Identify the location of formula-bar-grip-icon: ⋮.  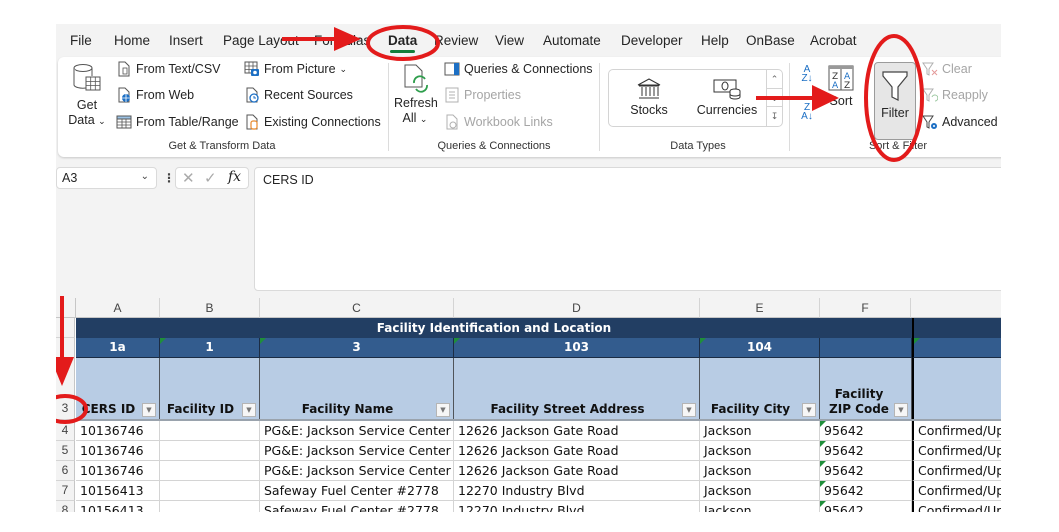
(169, 178).